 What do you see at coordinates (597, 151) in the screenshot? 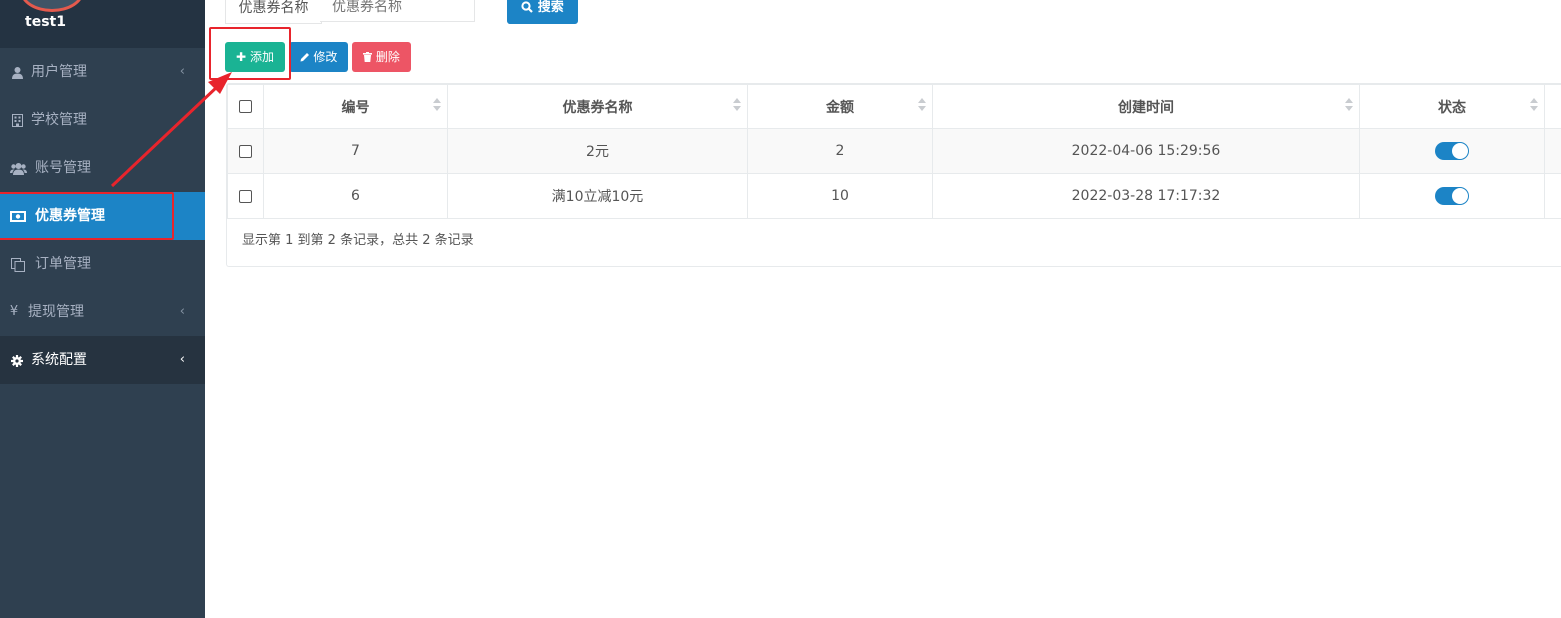
I see `cell-coupon-name: 2元` at bounding box center [597, 151].